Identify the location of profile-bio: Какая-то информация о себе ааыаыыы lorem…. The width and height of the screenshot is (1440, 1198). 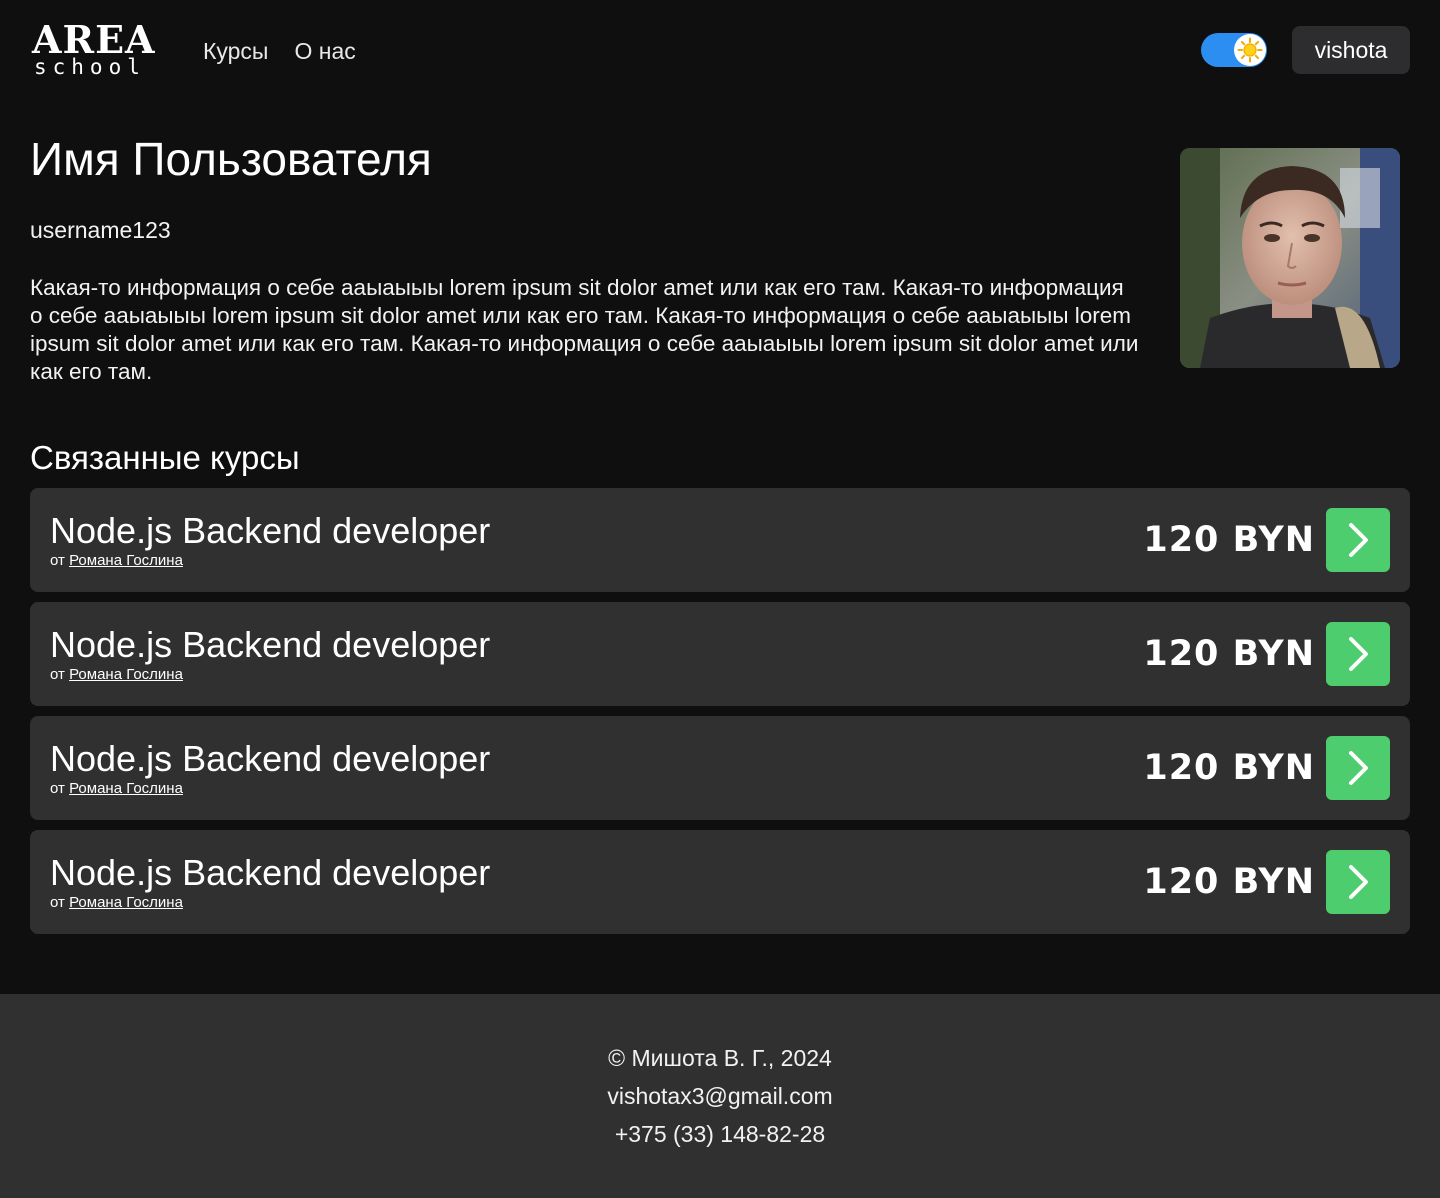
(584, 329).